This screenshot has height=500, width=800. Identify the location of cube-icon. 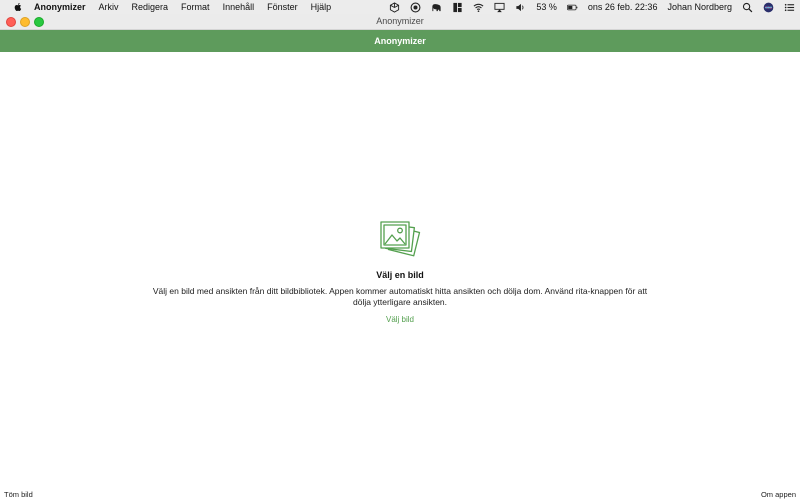
(394, 7).